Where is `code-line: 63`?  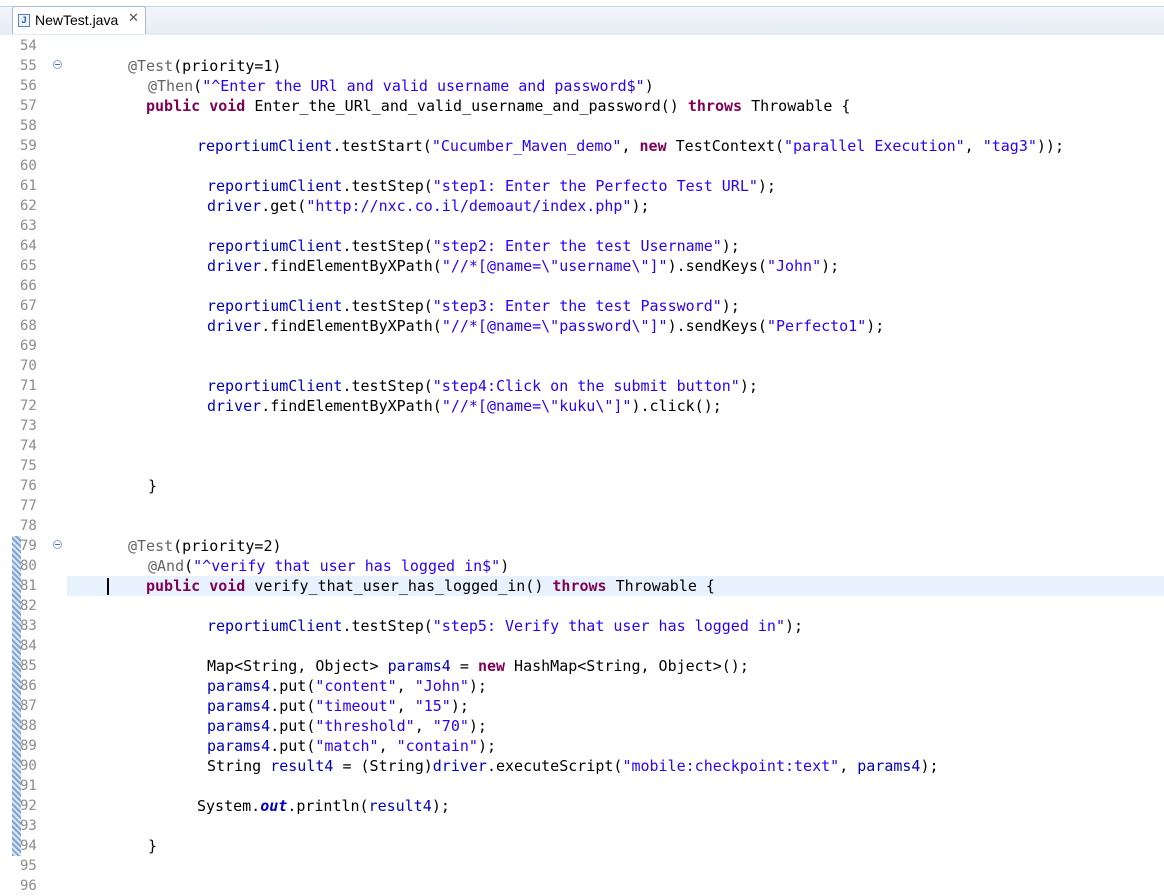 code-line: 63 is located at coordinates (582, 226).